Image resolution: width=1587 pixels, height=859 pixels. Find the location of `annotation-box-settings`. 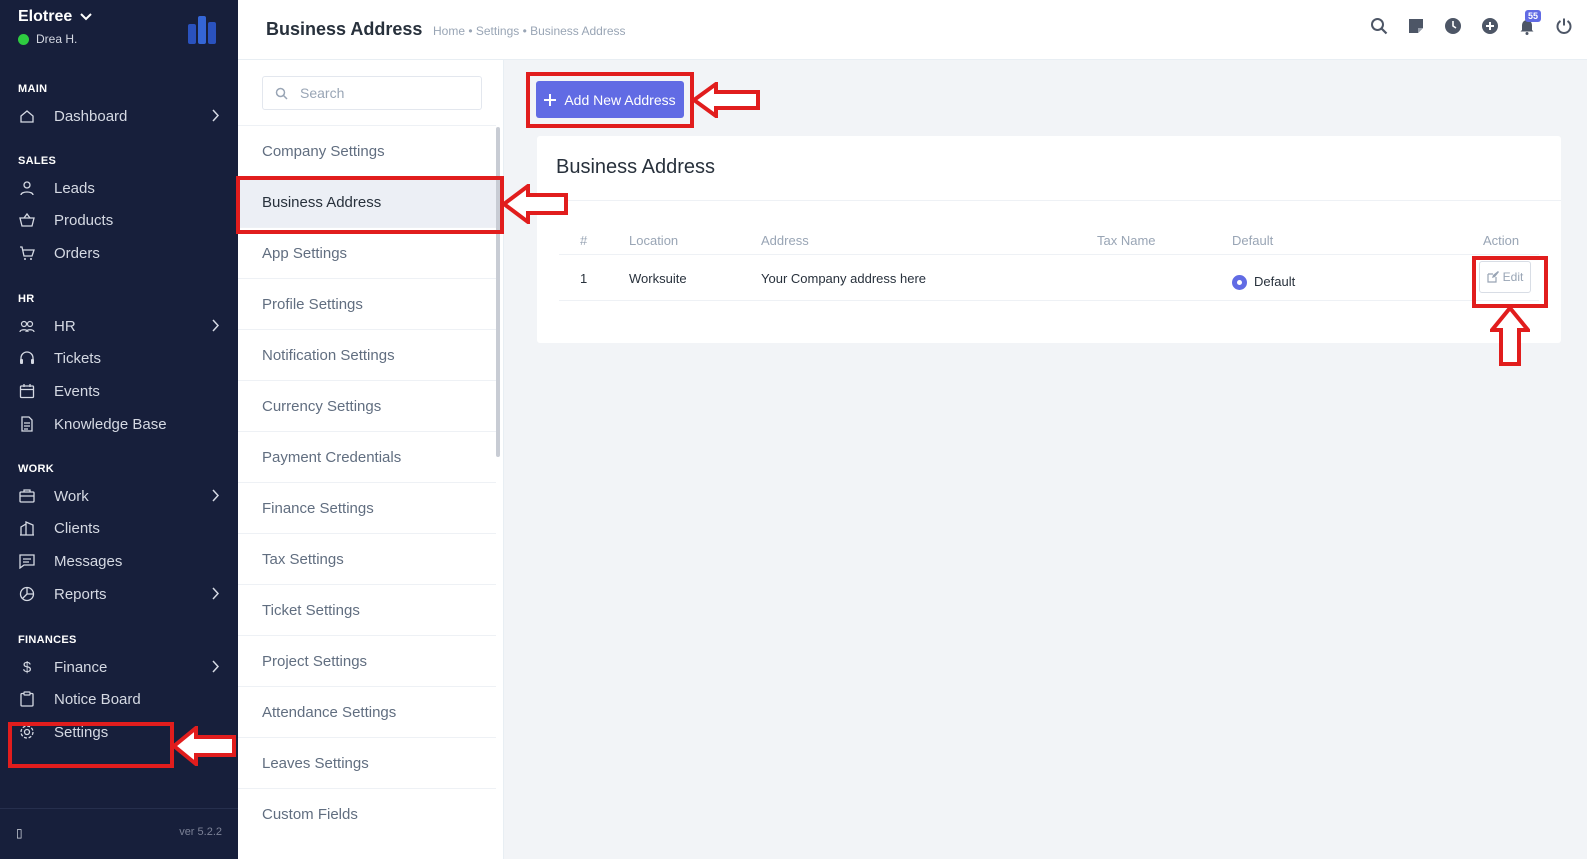

annotation-box-settings is located at coordinates (91, 745).